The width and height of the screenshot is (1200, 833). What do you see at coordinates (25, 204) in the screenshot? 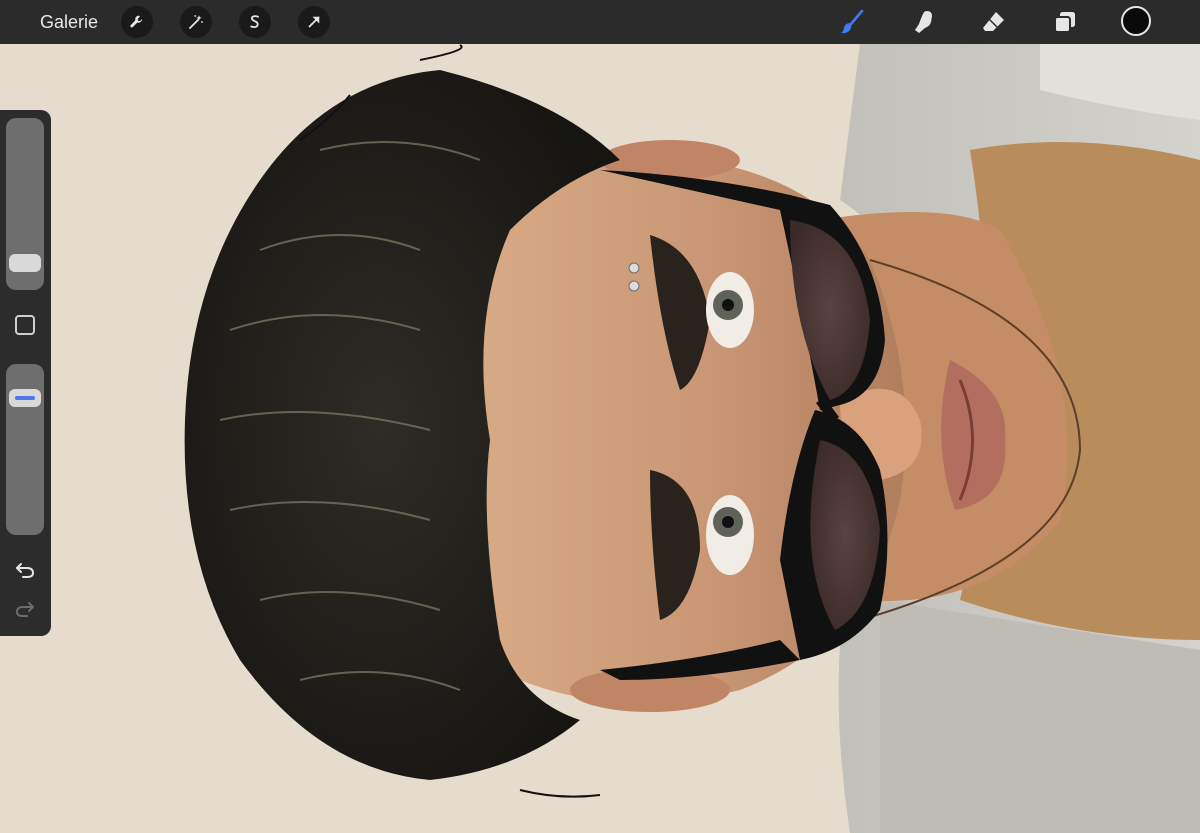
I see `brush-size-slider` at bounding box center [25, 204].